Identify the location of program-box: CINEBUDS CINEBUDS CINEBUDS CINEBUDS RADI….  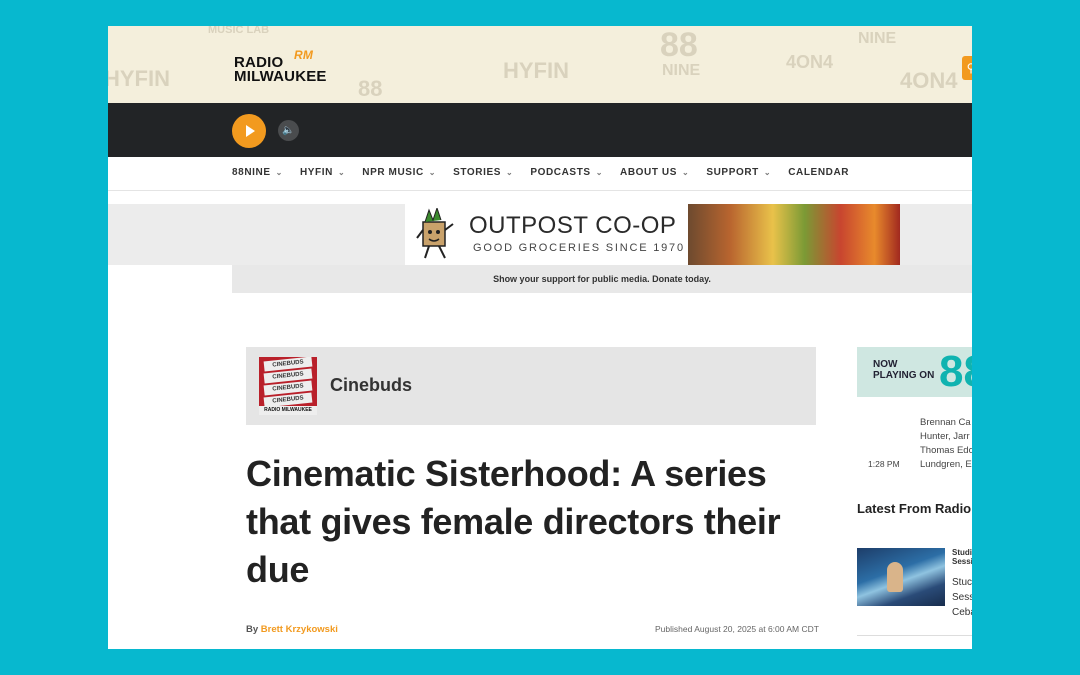
(531, 386).